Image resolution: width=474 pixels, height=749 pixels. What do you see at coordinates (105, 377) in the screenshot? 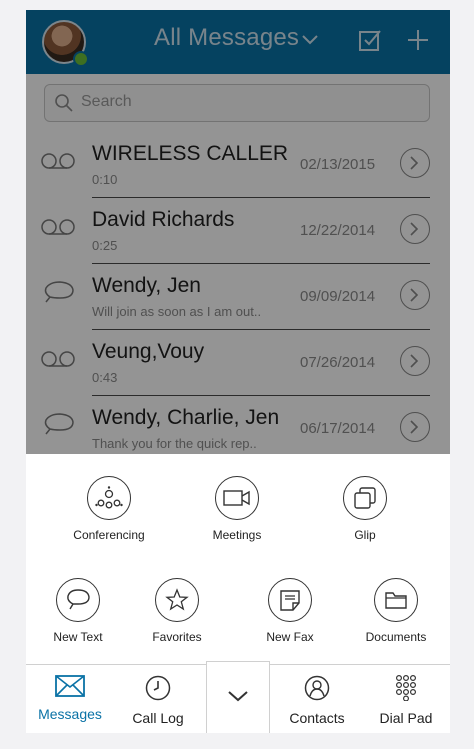
I see `message-preview: 0:43` at bounding box center [105, 377].